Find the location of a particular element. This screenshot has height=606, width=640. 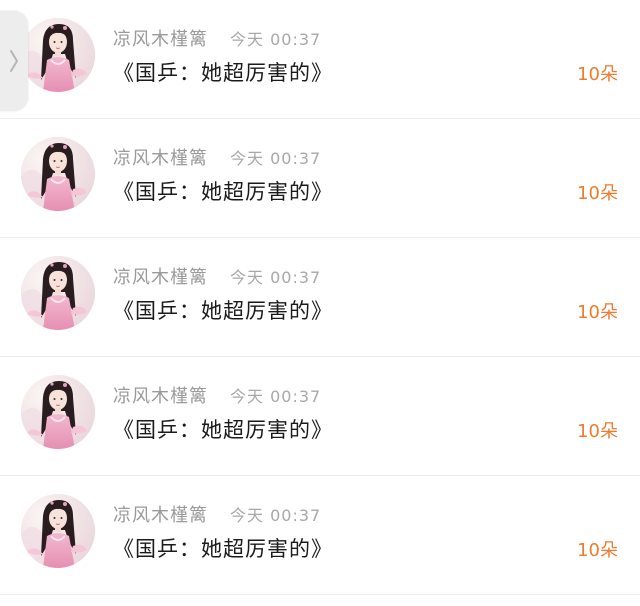

side-drawer-handle is located at coordinates (14, 61).